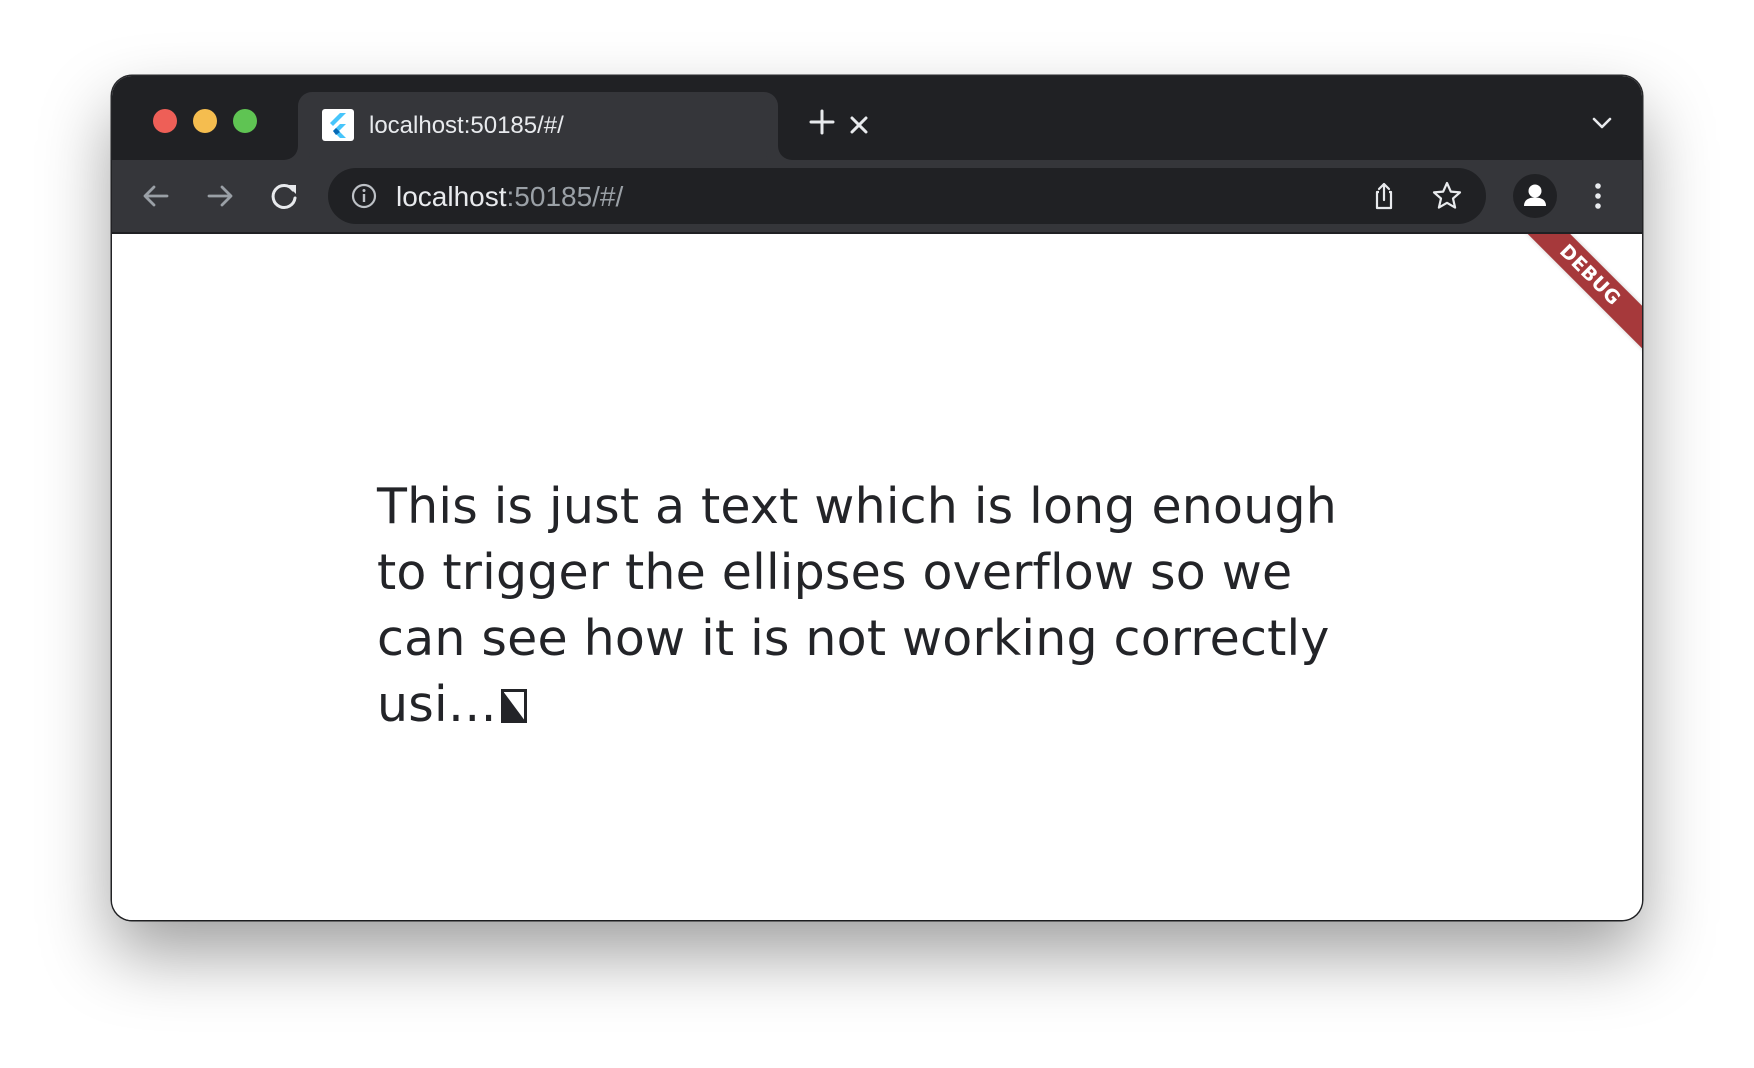  What do you see at coordinates (859, 125) in the screenshot?
I see `close-icon` at bounding box center [859, 125].